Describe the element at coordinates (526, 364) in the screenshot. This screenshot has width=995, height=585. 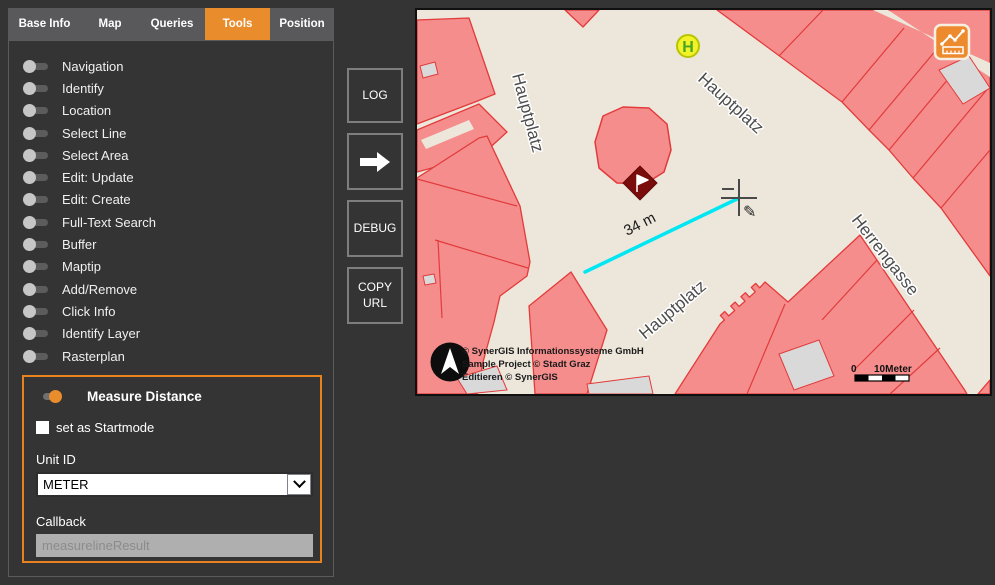
I see `copyright-line-2: Sample Project © Stadt Graz` at that location.